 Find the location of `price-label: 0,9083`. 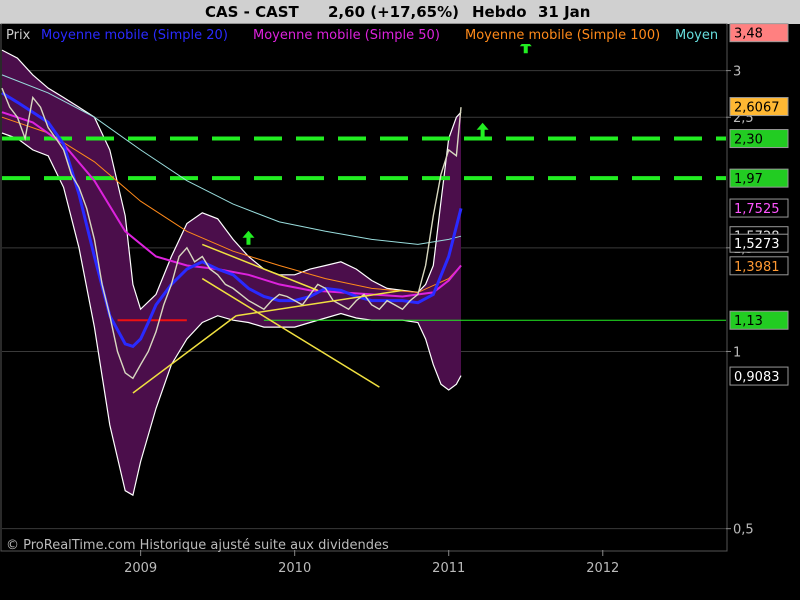

price-label: 0,9083 is located at coordinates (759, 376).